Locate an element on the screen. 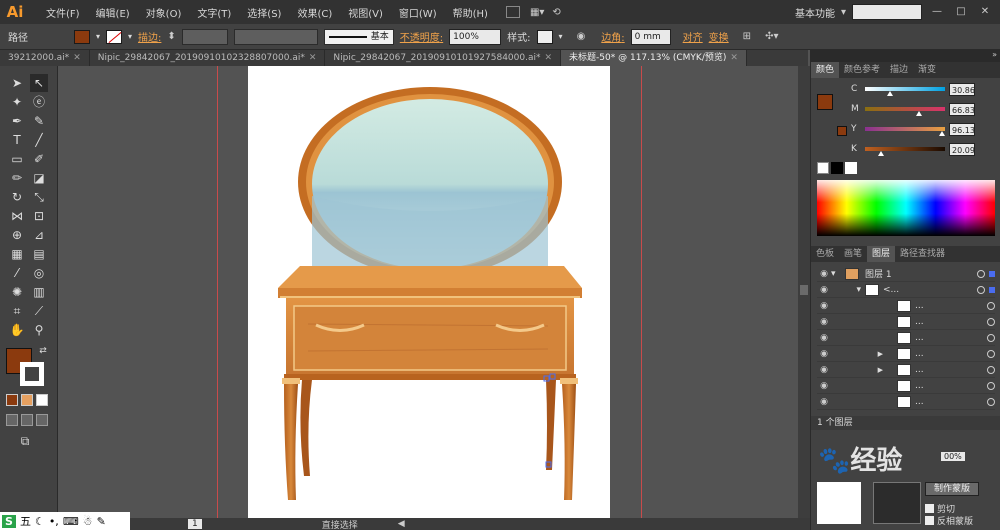 The width and height of the screenshot is (1000, 530). color-slider-y: Y 96.13 is located at coordinates (925, 129).